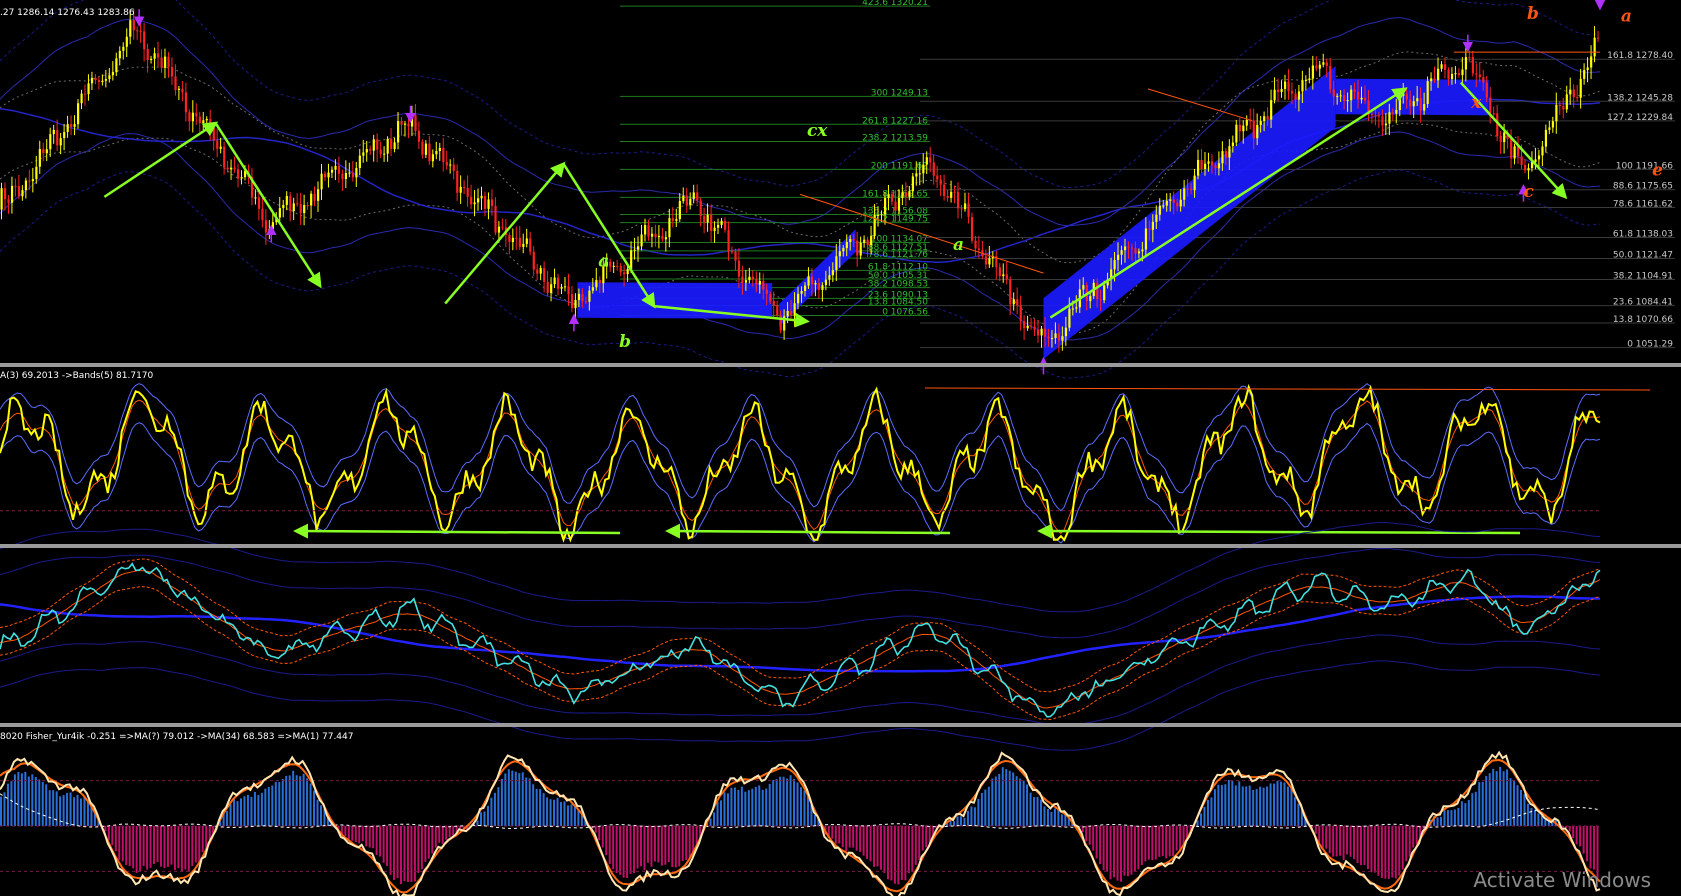  What do you see at coordinates (271, 233) in the screenshot?
I see `fractal-arrow` at bounding box center [271, 233].